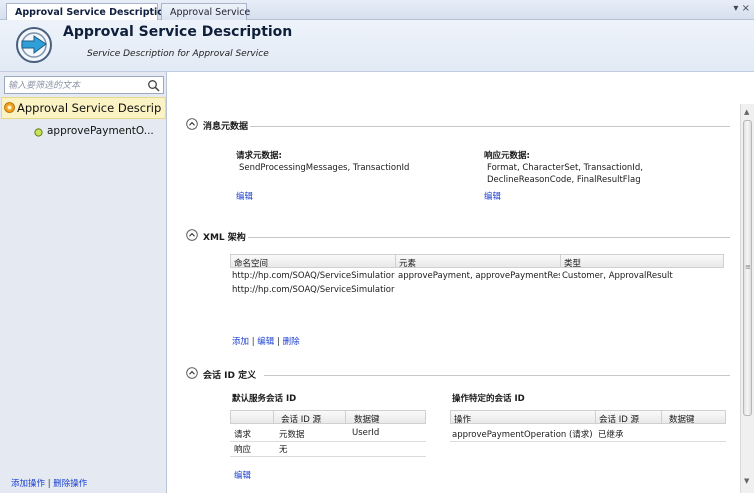  I want to click on scroll-down-arrow-icon: ▼, so click(746, 481).